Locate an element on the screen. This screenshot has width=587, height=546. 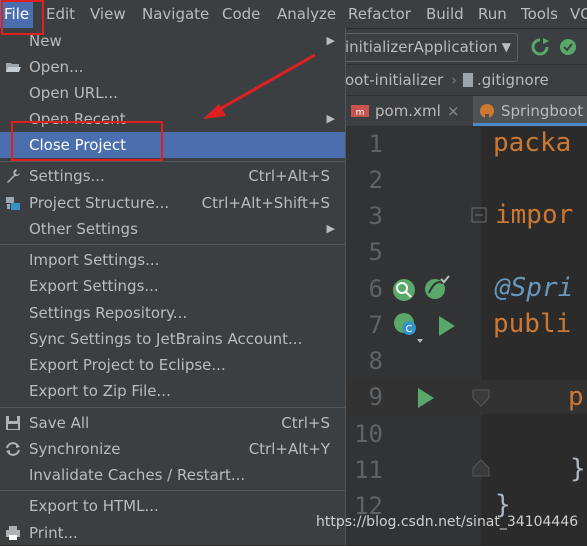
line-number: 11 is located at coordinates (368, 470).